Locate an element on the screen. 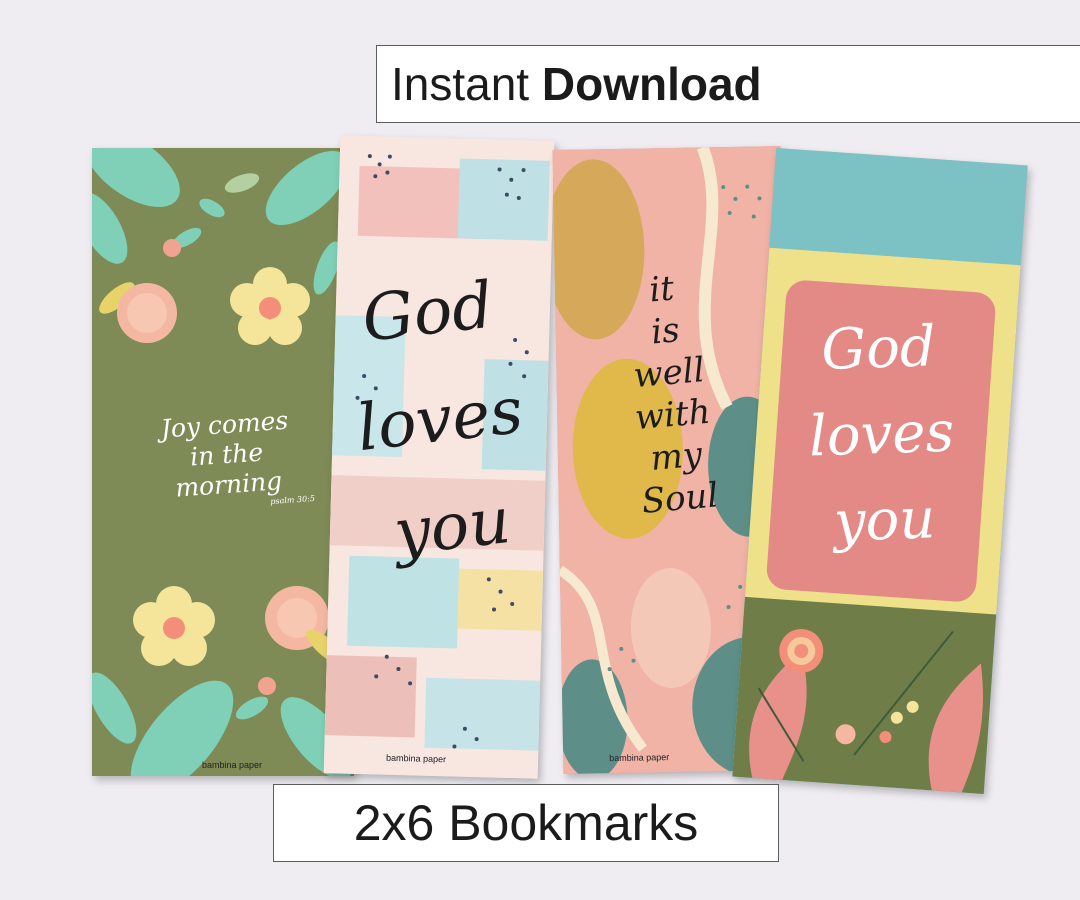 This screenshot has height=900, width=1080. instant-download-banner: Instant Download is located at coordinates (728, 84).